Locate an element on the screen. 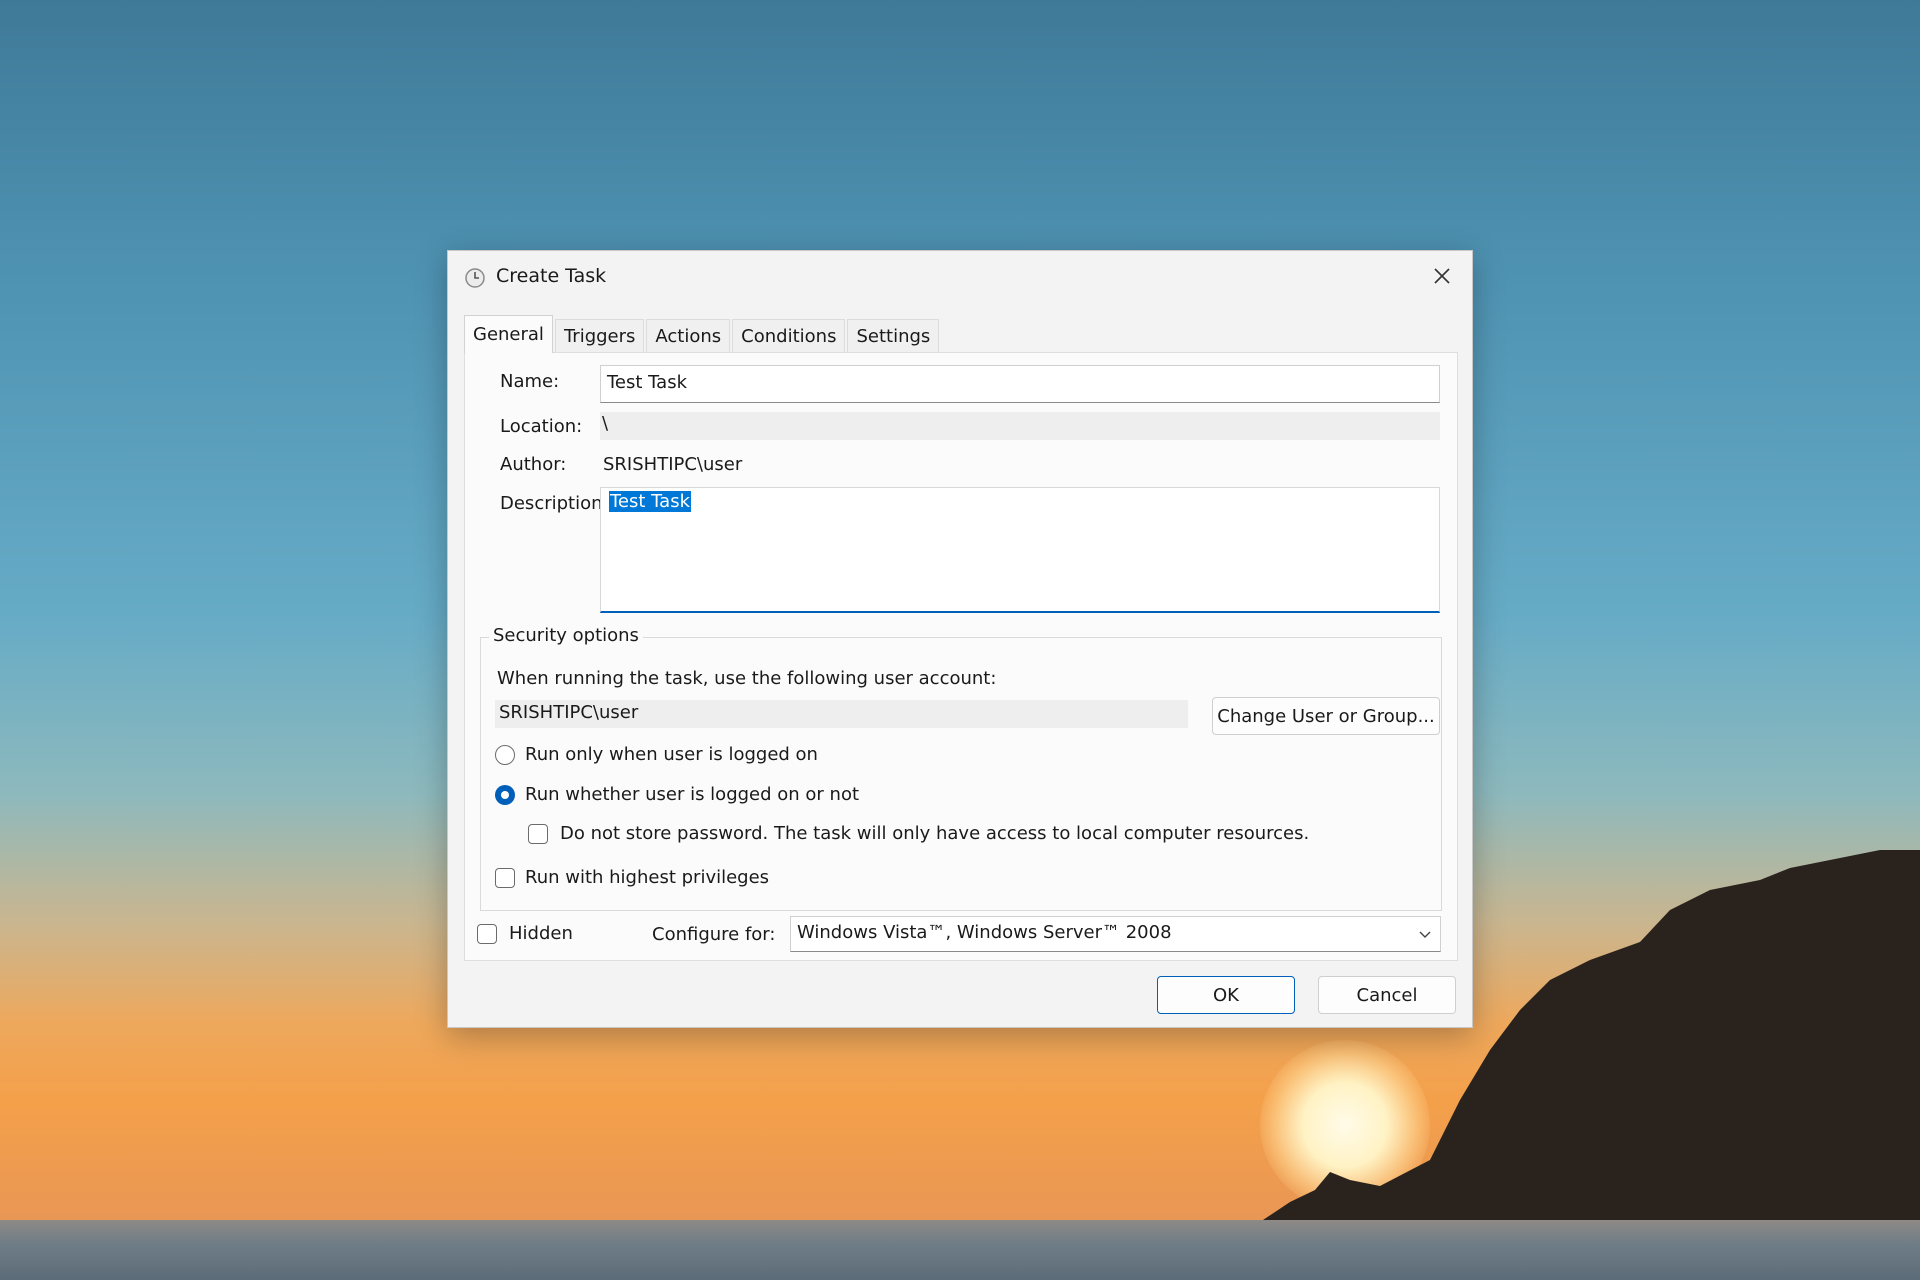  highest-privileges-label: Run with highest privileges is located at coordinates (647, 877).